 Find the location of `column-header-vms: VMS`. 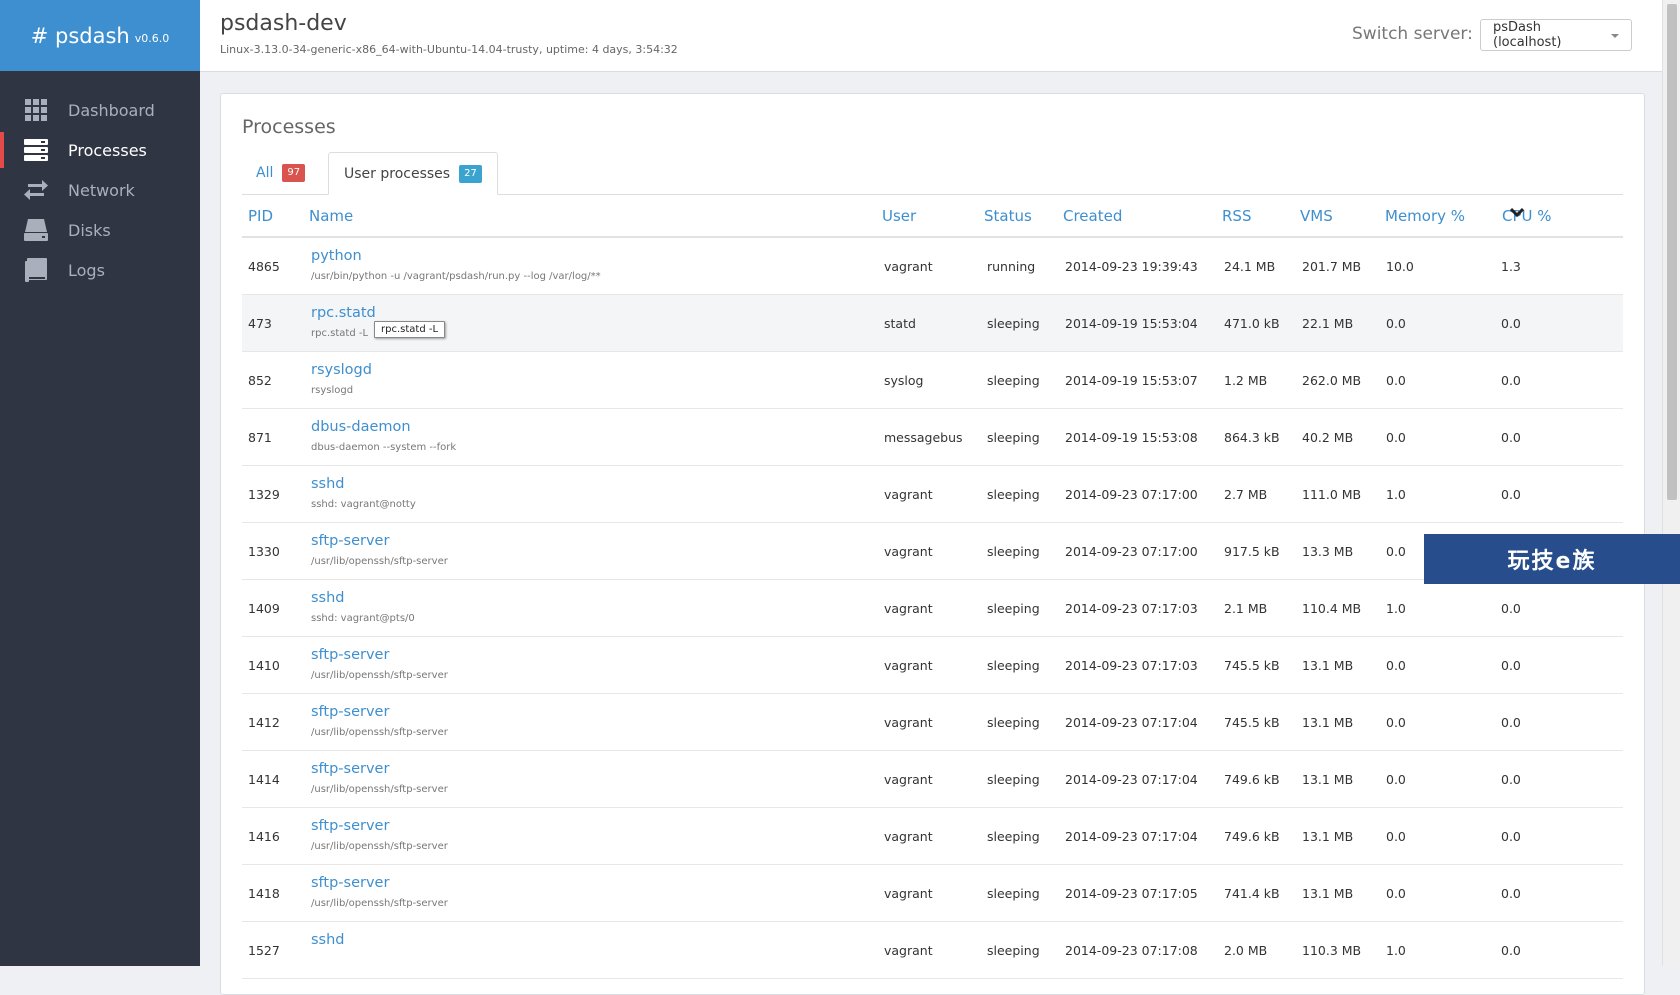

column-header-vms: VMS is located at coordinates (1316, 216).